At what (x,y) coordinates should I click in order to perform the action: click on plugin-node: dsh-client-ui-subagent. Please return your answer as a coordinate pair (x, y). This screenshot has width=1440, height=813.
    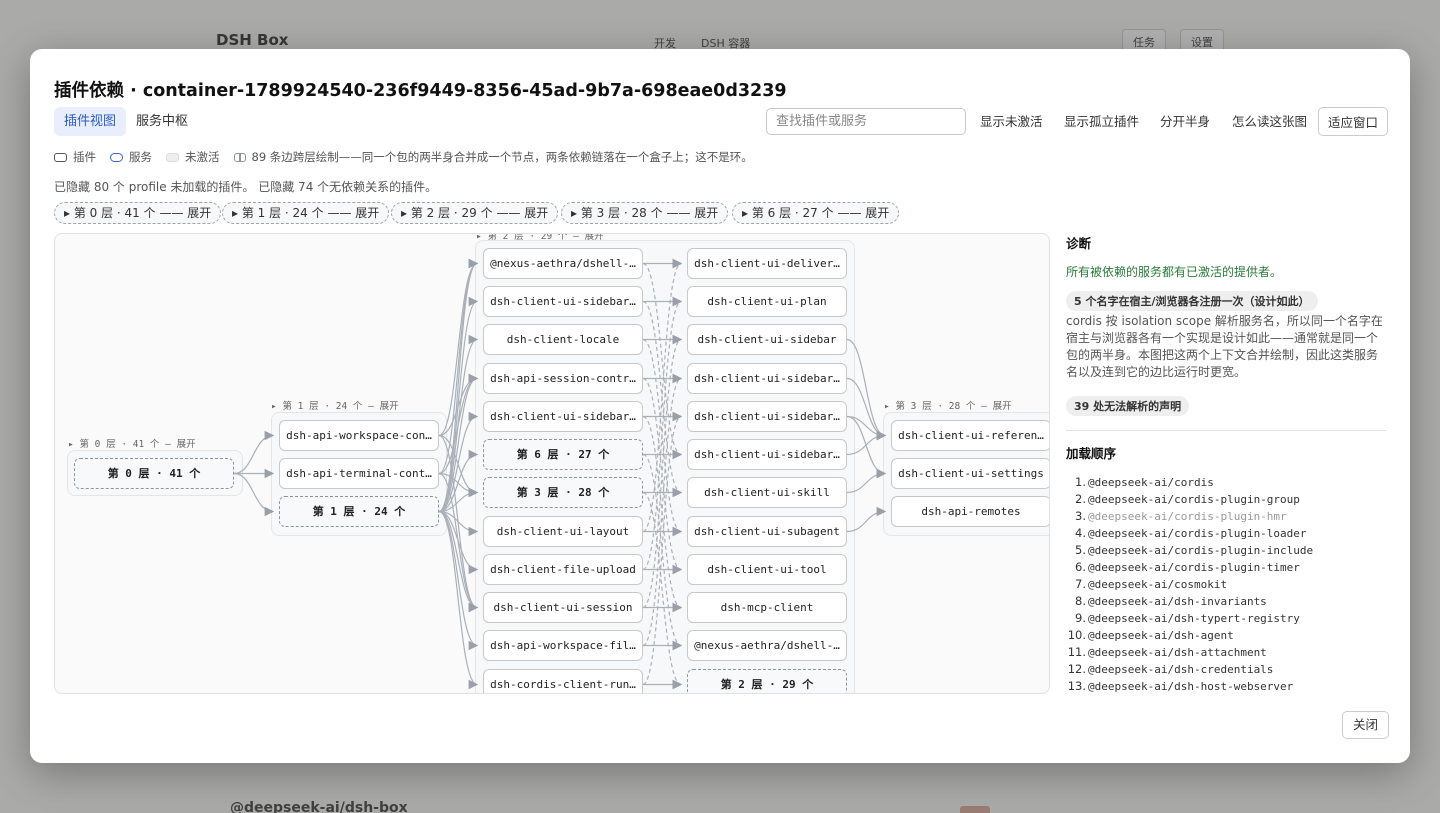
    Looking at the image, I should click on (767, 531).